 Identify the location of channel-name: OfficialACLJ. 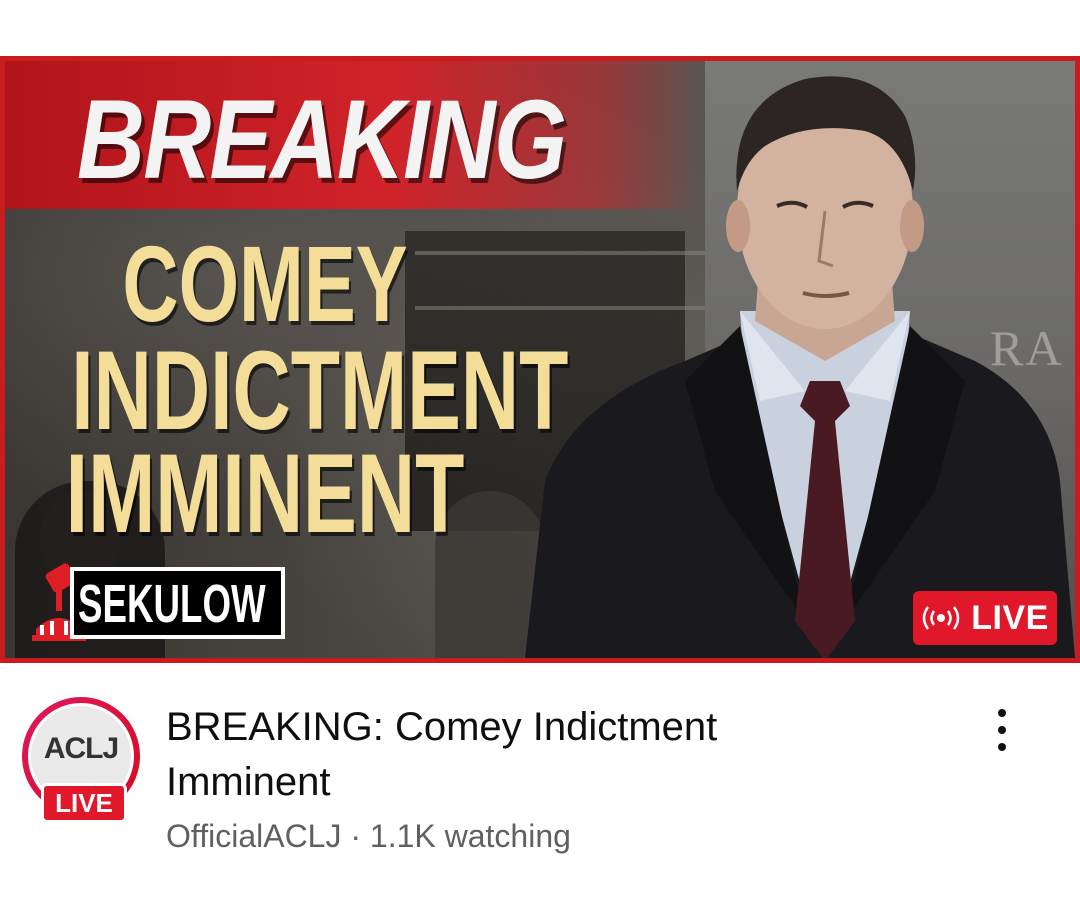
(253, 836).